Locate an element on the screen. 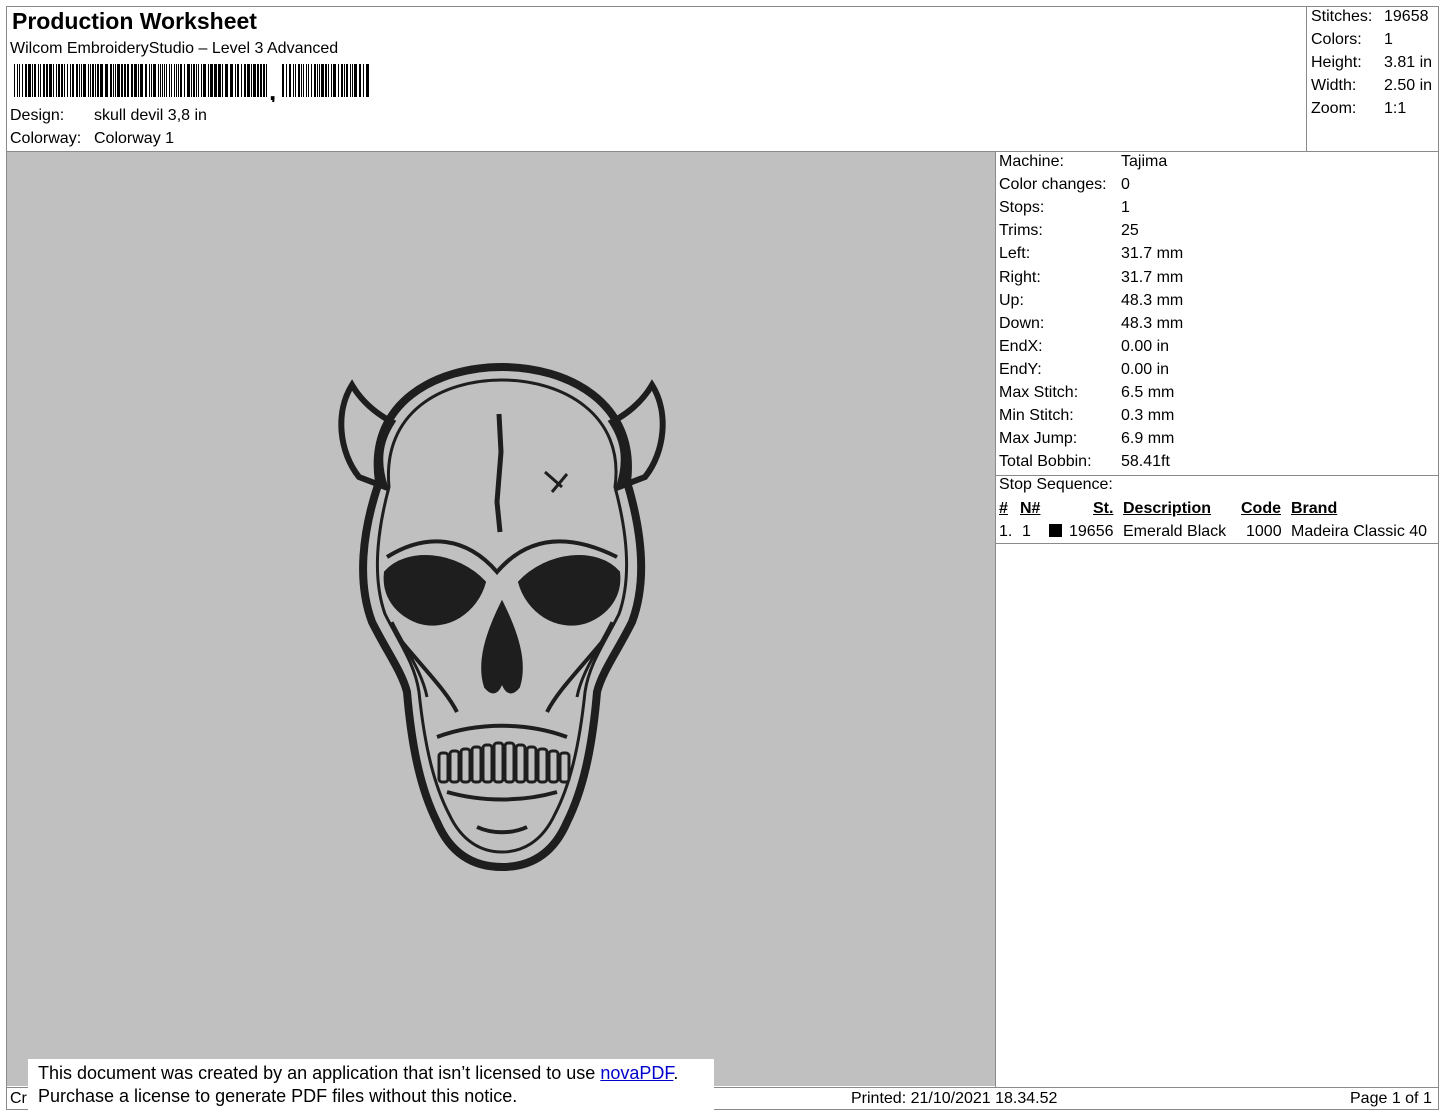 The height and width of the screenshot is (1117, 1445). stop-row-n: 1 is located at coordinates (1026, 531).